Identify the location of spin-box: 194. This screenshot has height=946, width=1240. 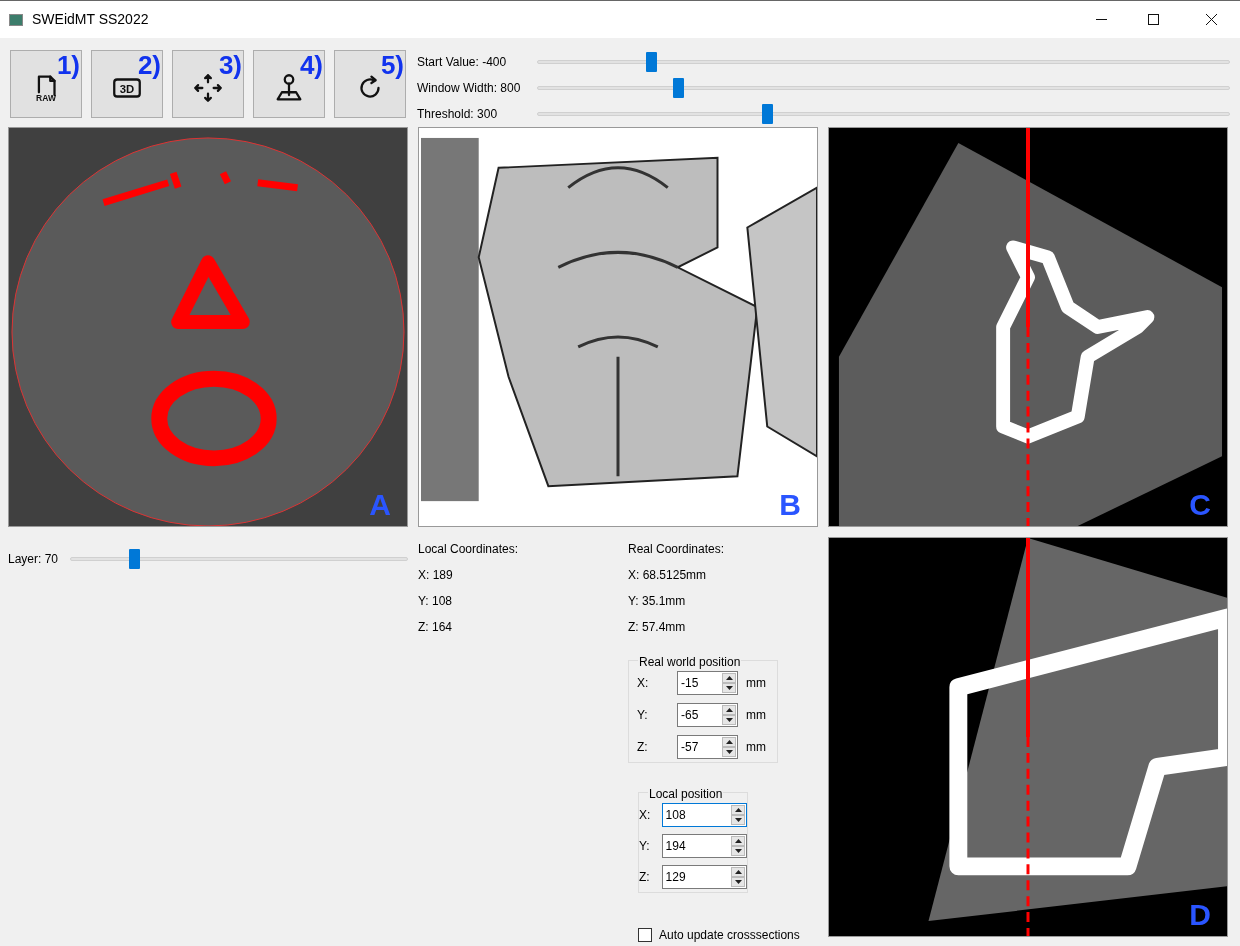
(704, 846).